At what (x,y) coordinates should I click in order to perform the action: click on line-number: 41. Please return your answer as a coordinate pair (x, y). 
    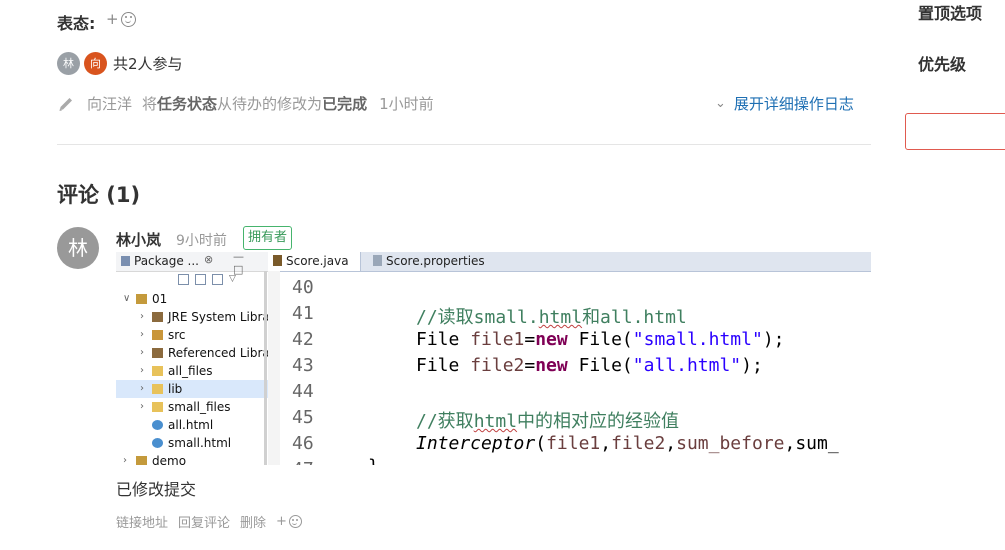
    Looking at the image, I should click on (303, 313).